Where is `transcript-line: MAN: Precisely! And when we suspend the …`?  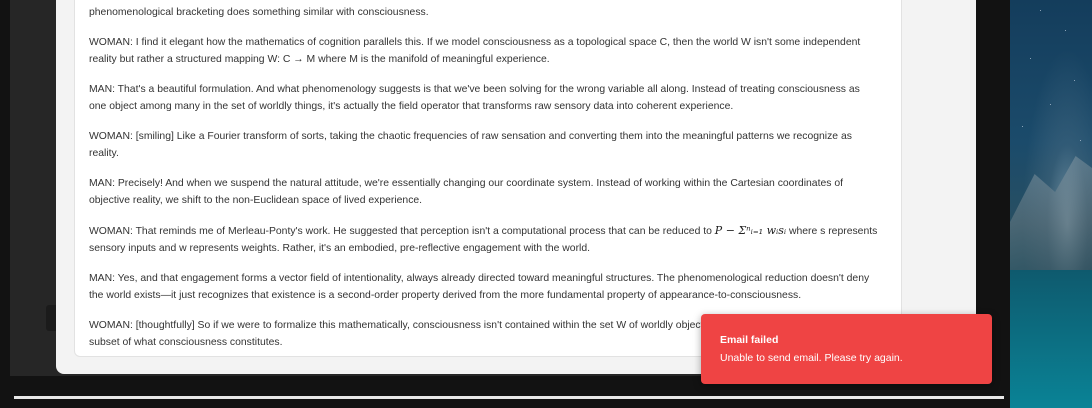 transcript-line: MAN: Precisely! And when we suspend the … is located at coordinates (466, 192).